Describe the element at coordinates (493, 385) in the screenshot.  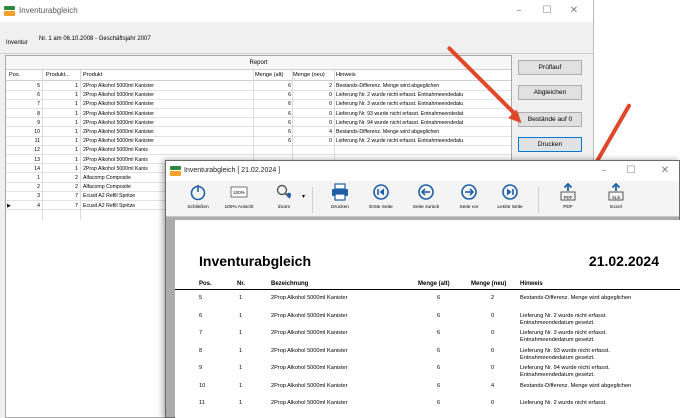
I see `doc-cell-menge-neu: 4` at that location.